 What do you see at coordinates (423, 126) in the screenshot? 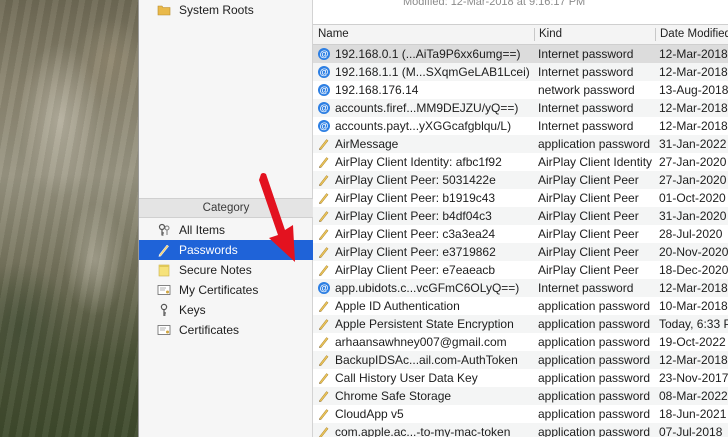
I see `item-name: accounts.payt...yXGGcafgblqu/L)` at bounding box center [423, 126].